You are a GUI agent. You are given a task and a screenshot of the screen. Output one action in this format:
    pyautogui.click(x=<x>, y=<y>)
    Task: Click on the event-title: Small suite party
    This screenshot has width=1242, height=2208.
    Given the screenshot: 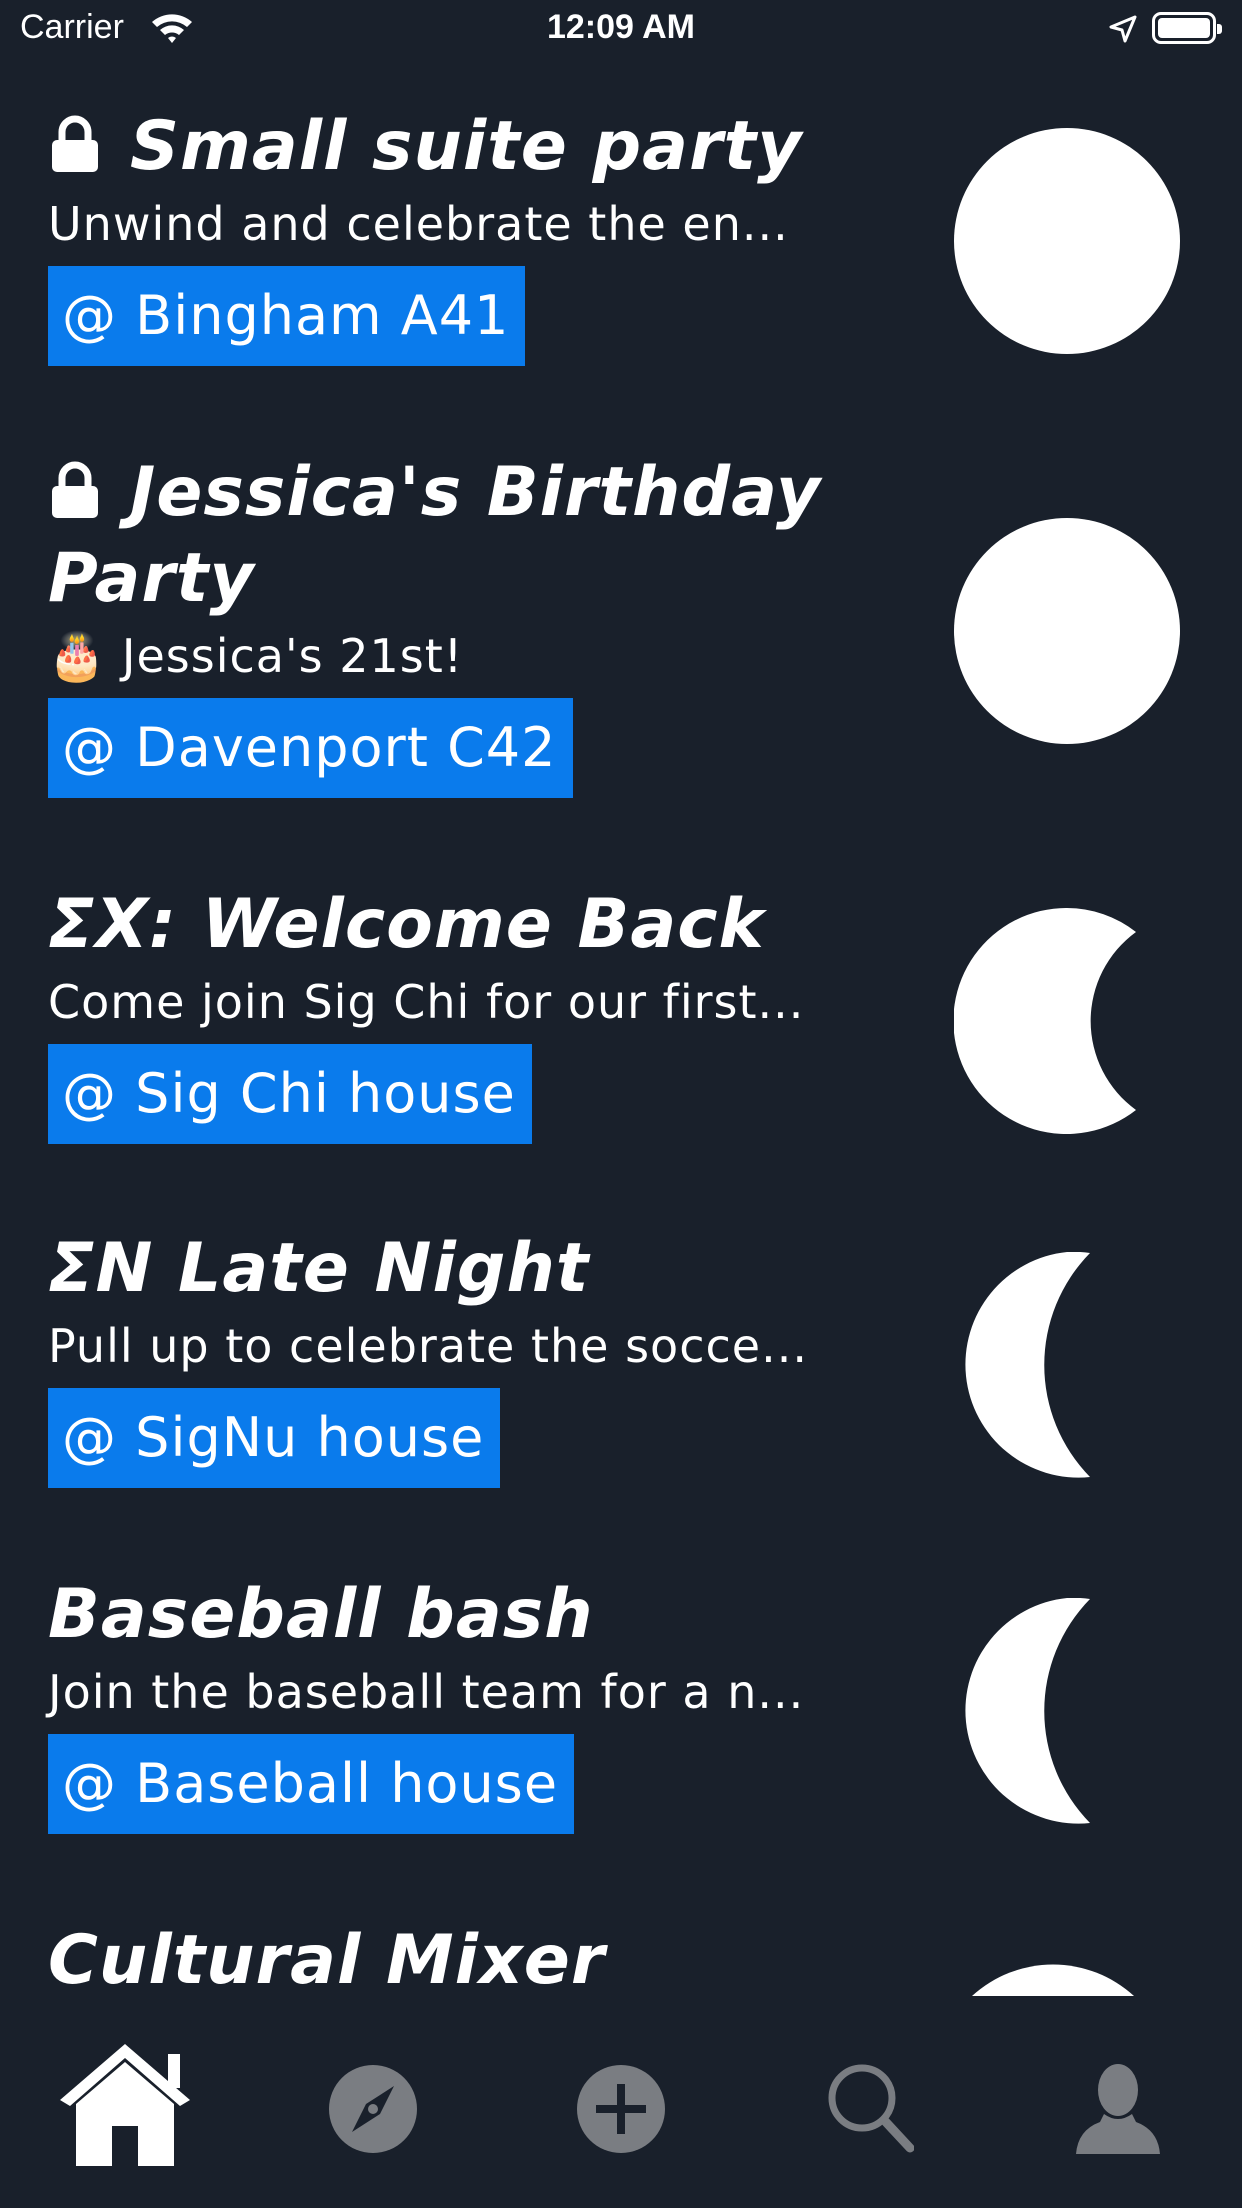 What is the action you would take?
    pyautogui.click(x=466, y=146)
    